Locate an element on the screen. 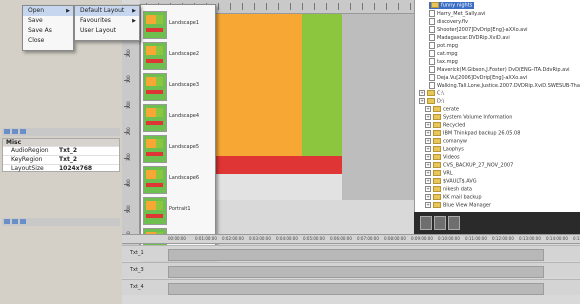  tree-item: + Laophys is located at coordinates (444, 149).